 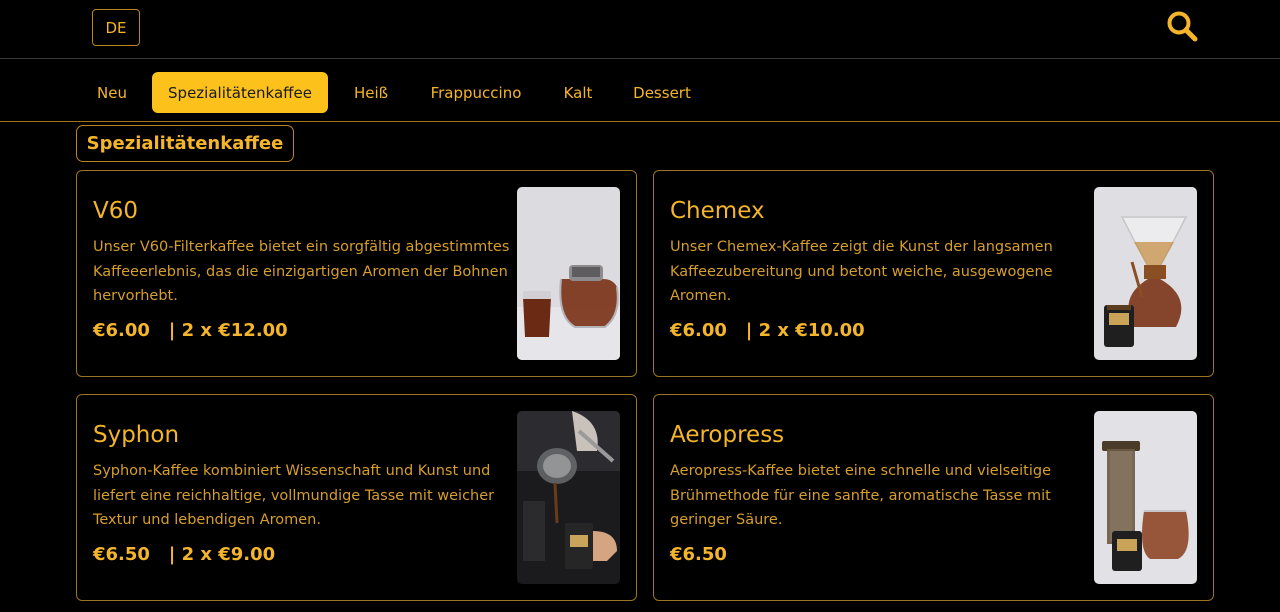 What do you see at coordinates (190, 330) in the screenshot?
I see `product-price: €6.00 | 2 x €12.00` at bounding box center [190, 330].